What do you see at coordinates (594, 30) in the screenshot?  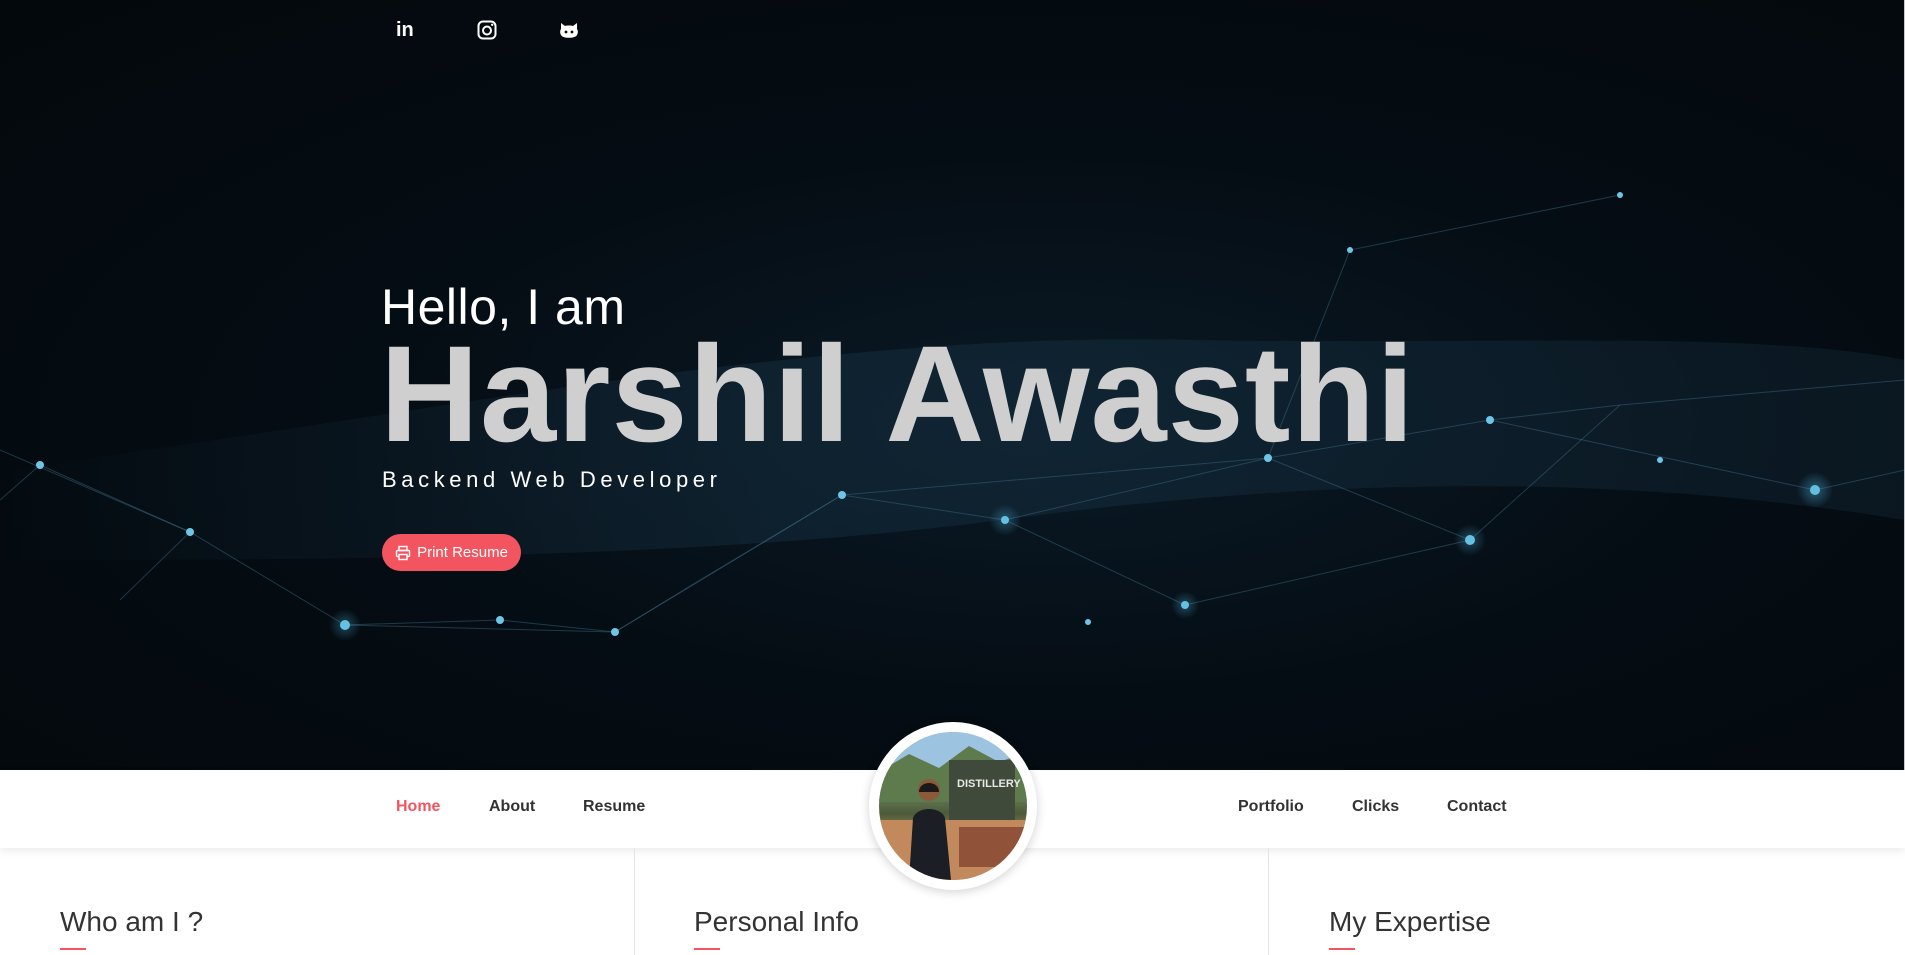 I see `github-link` at bounding box center [594, 30].